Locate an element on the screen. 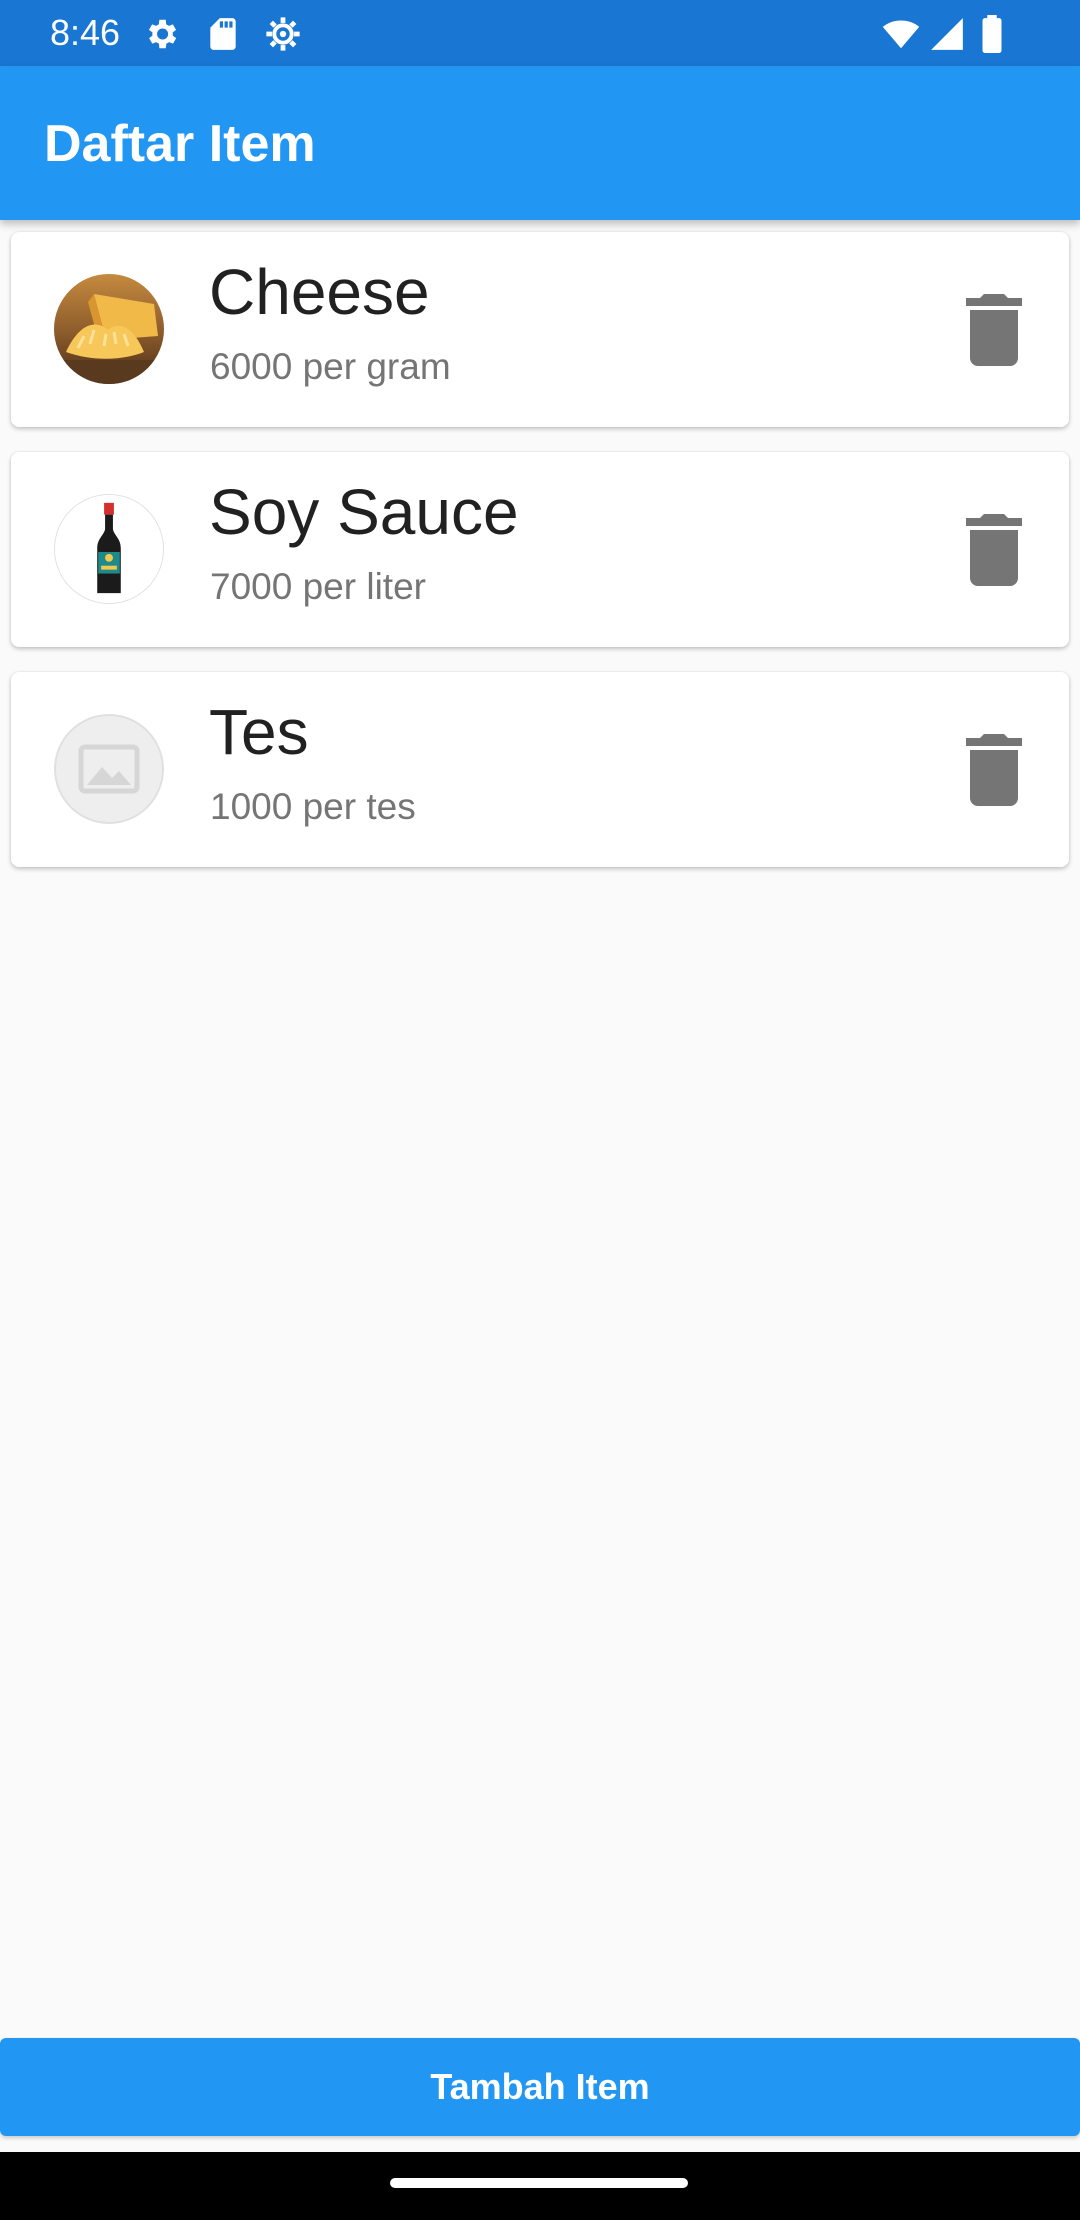  item-price: 7000 per liter is located at coordinates (318, 586).